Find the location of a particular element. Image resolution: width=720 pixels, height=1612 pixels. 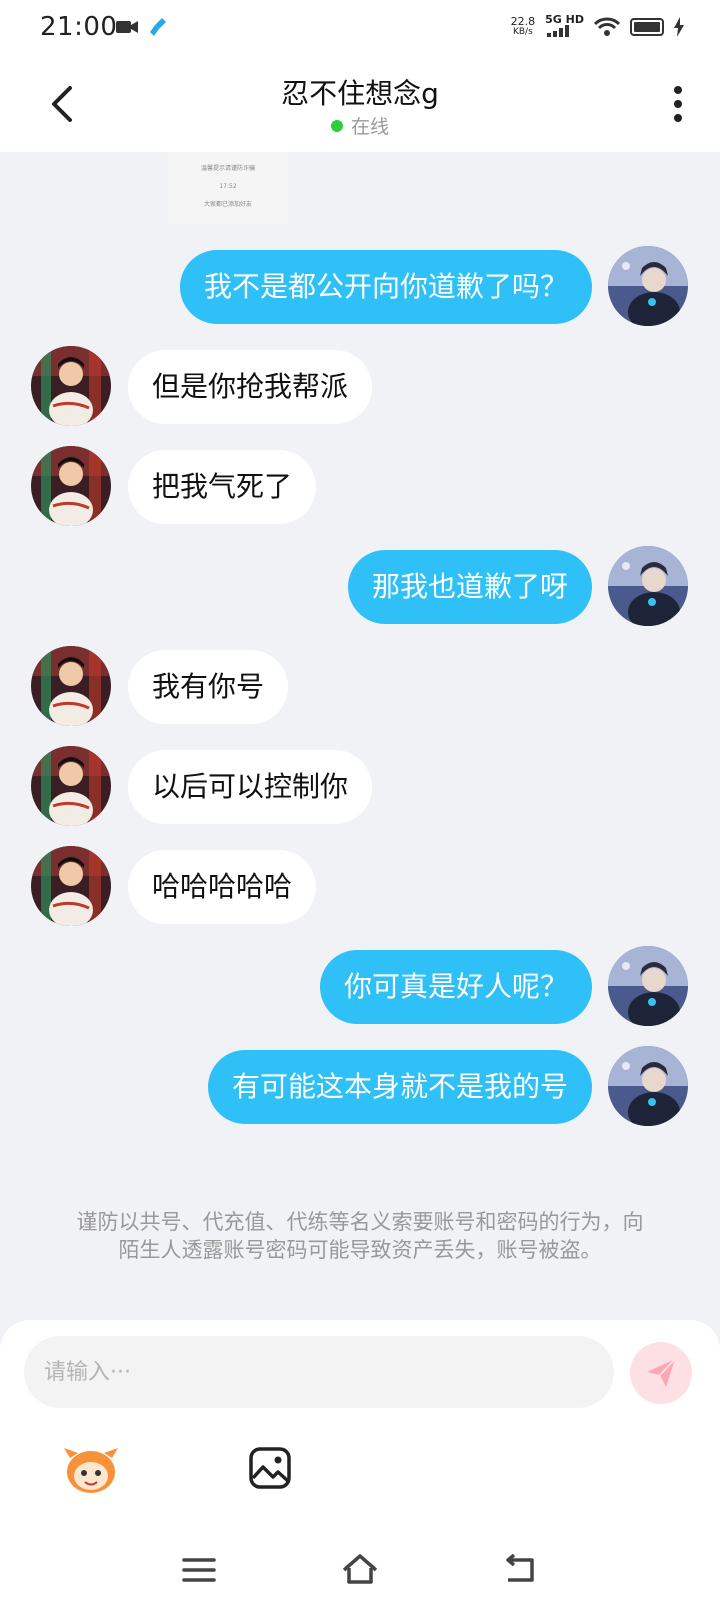

back-nav-icon is located at coordinates (520, 1570).